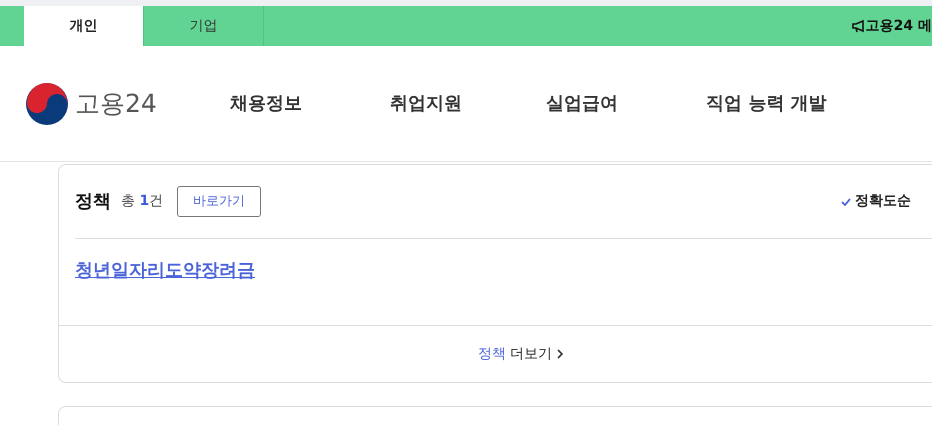  Describe the element at coordinates (426, 103) in the screenshot. I see `nav-menu-item: 취업지원` at that location.